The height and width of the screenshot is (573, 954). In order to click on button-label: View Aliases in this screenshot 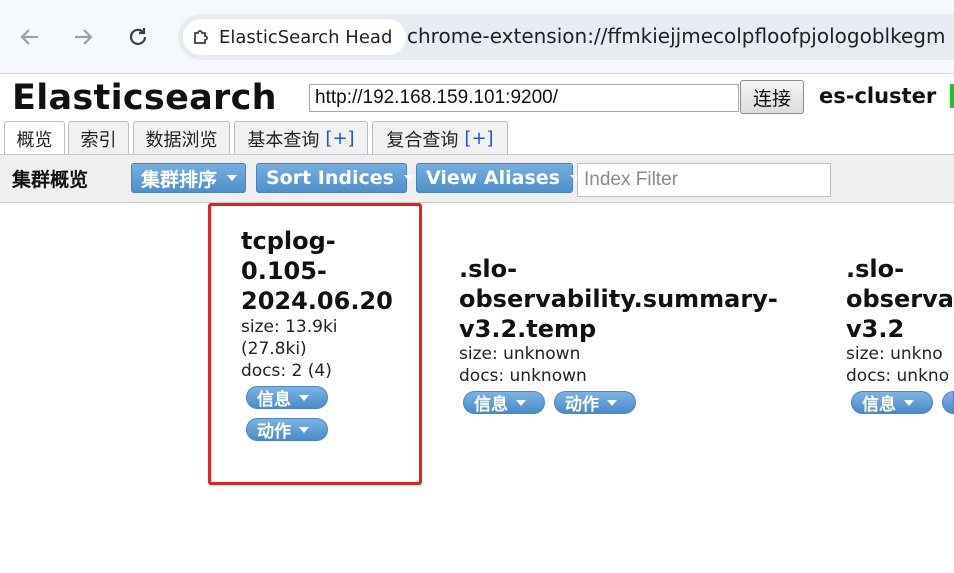, I will do `click(493, 178)`.